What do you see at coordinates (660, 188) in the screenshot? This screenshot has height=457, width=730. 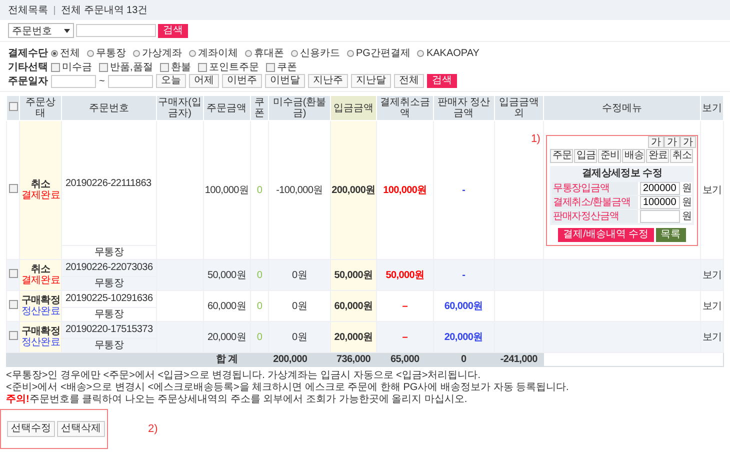 I see `amount-input: 200000` at bounding box center [660, 188].